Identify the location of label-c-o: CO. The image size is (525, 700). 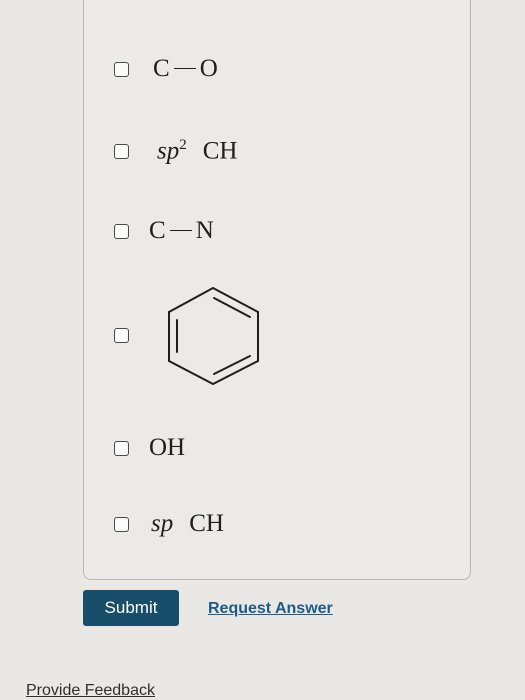
(185, 68).